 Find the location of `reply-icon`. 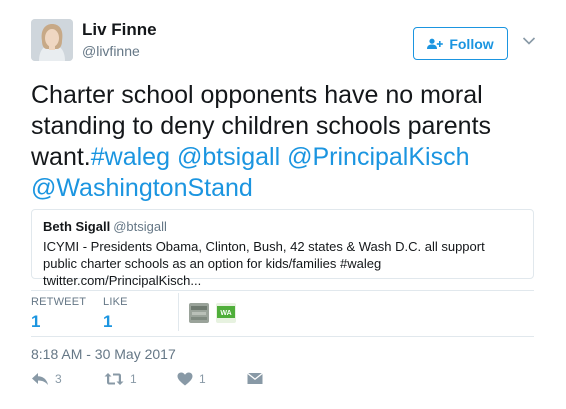

reply-icon is located at coordinates (40, 379).